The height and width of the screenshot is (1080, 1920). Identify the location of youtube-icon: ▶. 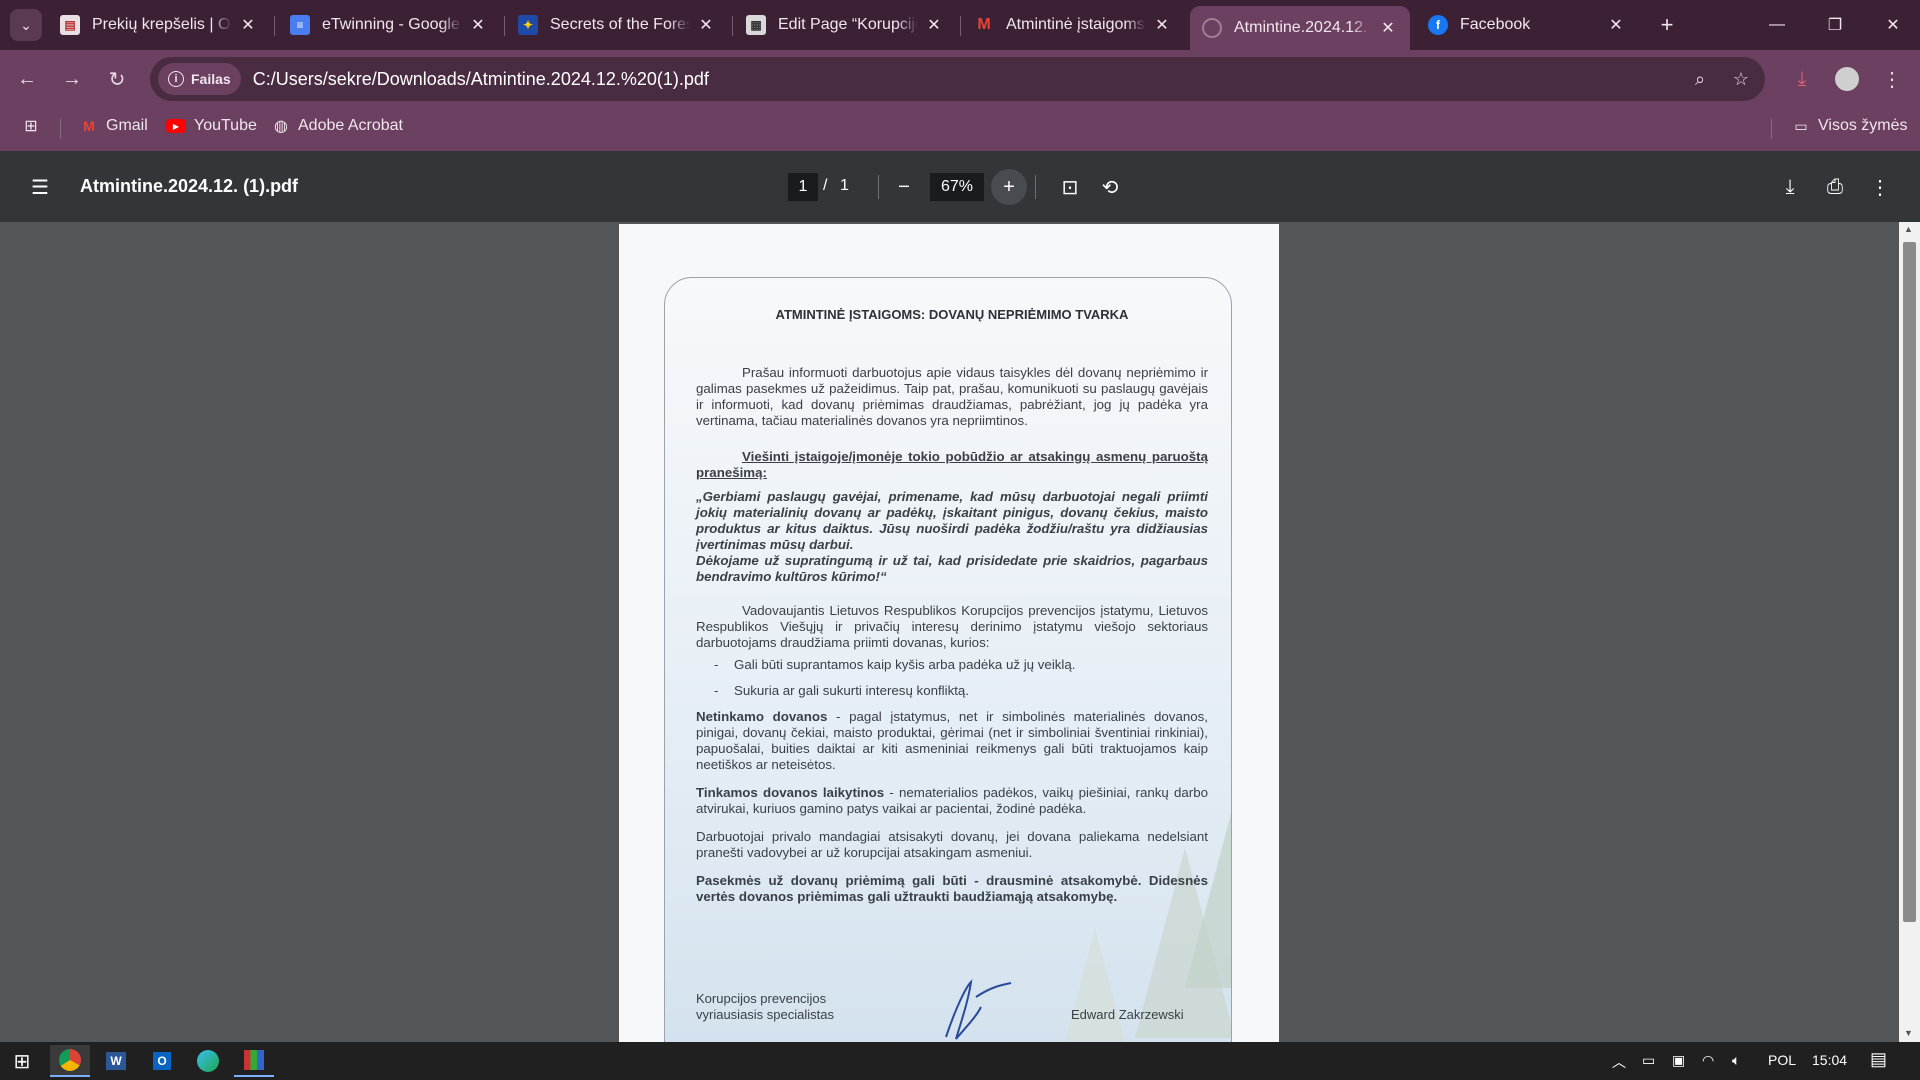
(176, 126).